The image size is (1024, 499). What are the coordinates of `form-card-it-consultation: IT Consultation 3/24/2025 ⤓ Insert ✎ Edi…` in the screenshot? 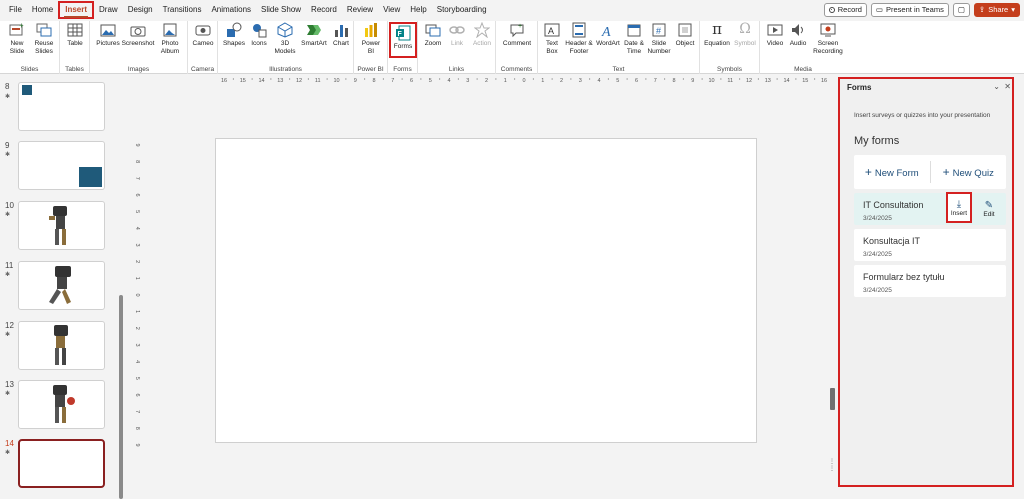 It's located at (930, 208).